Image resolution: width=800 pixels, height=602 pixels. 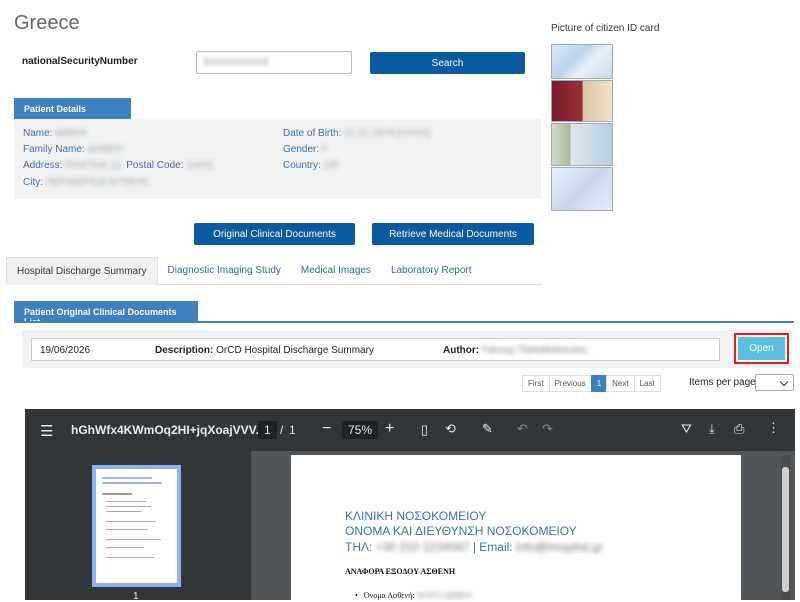 What do you see at coordinates (336, 271) in the screenshot?
I see `tab-medical-images: Medical Images` at bounding box center [336, 271].